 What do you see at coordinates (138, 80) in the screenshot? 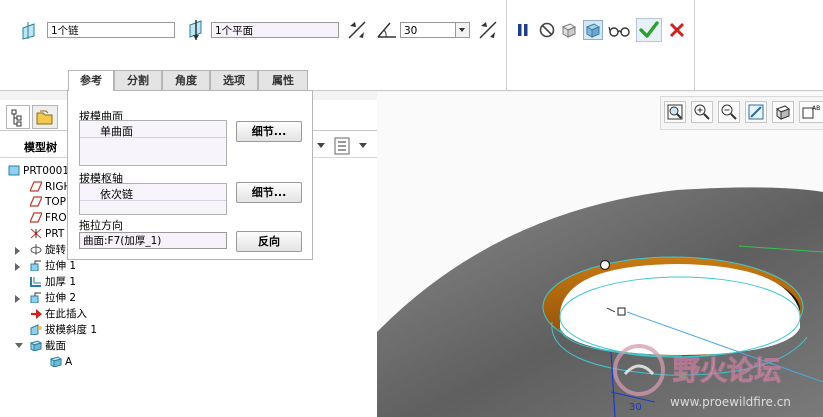
I see `tab-split: 分割` at bounding box center [138, 80].